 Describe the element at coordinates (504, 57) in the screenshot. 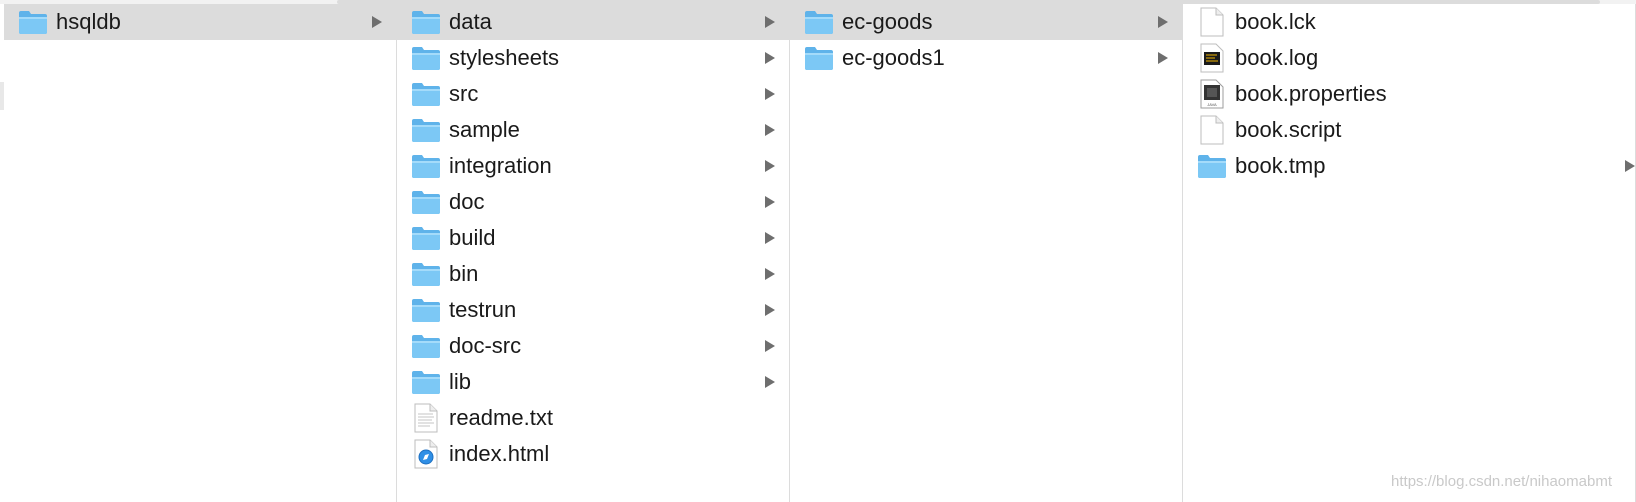

I see `item-name: stylesheets` at that location.